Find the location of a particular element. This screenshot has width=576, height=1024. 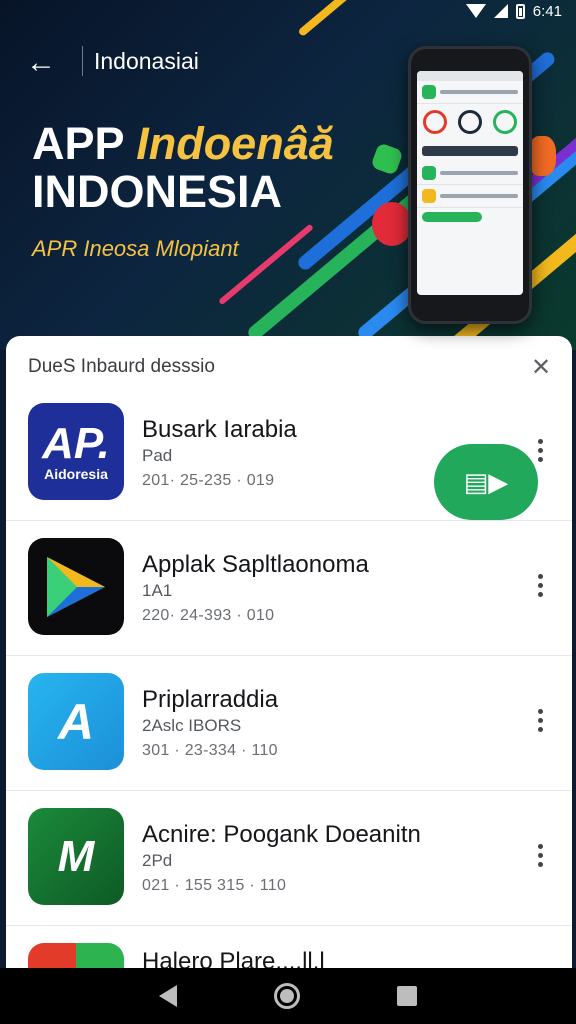

mascot-green-icon is located at coordinates (387, 159).